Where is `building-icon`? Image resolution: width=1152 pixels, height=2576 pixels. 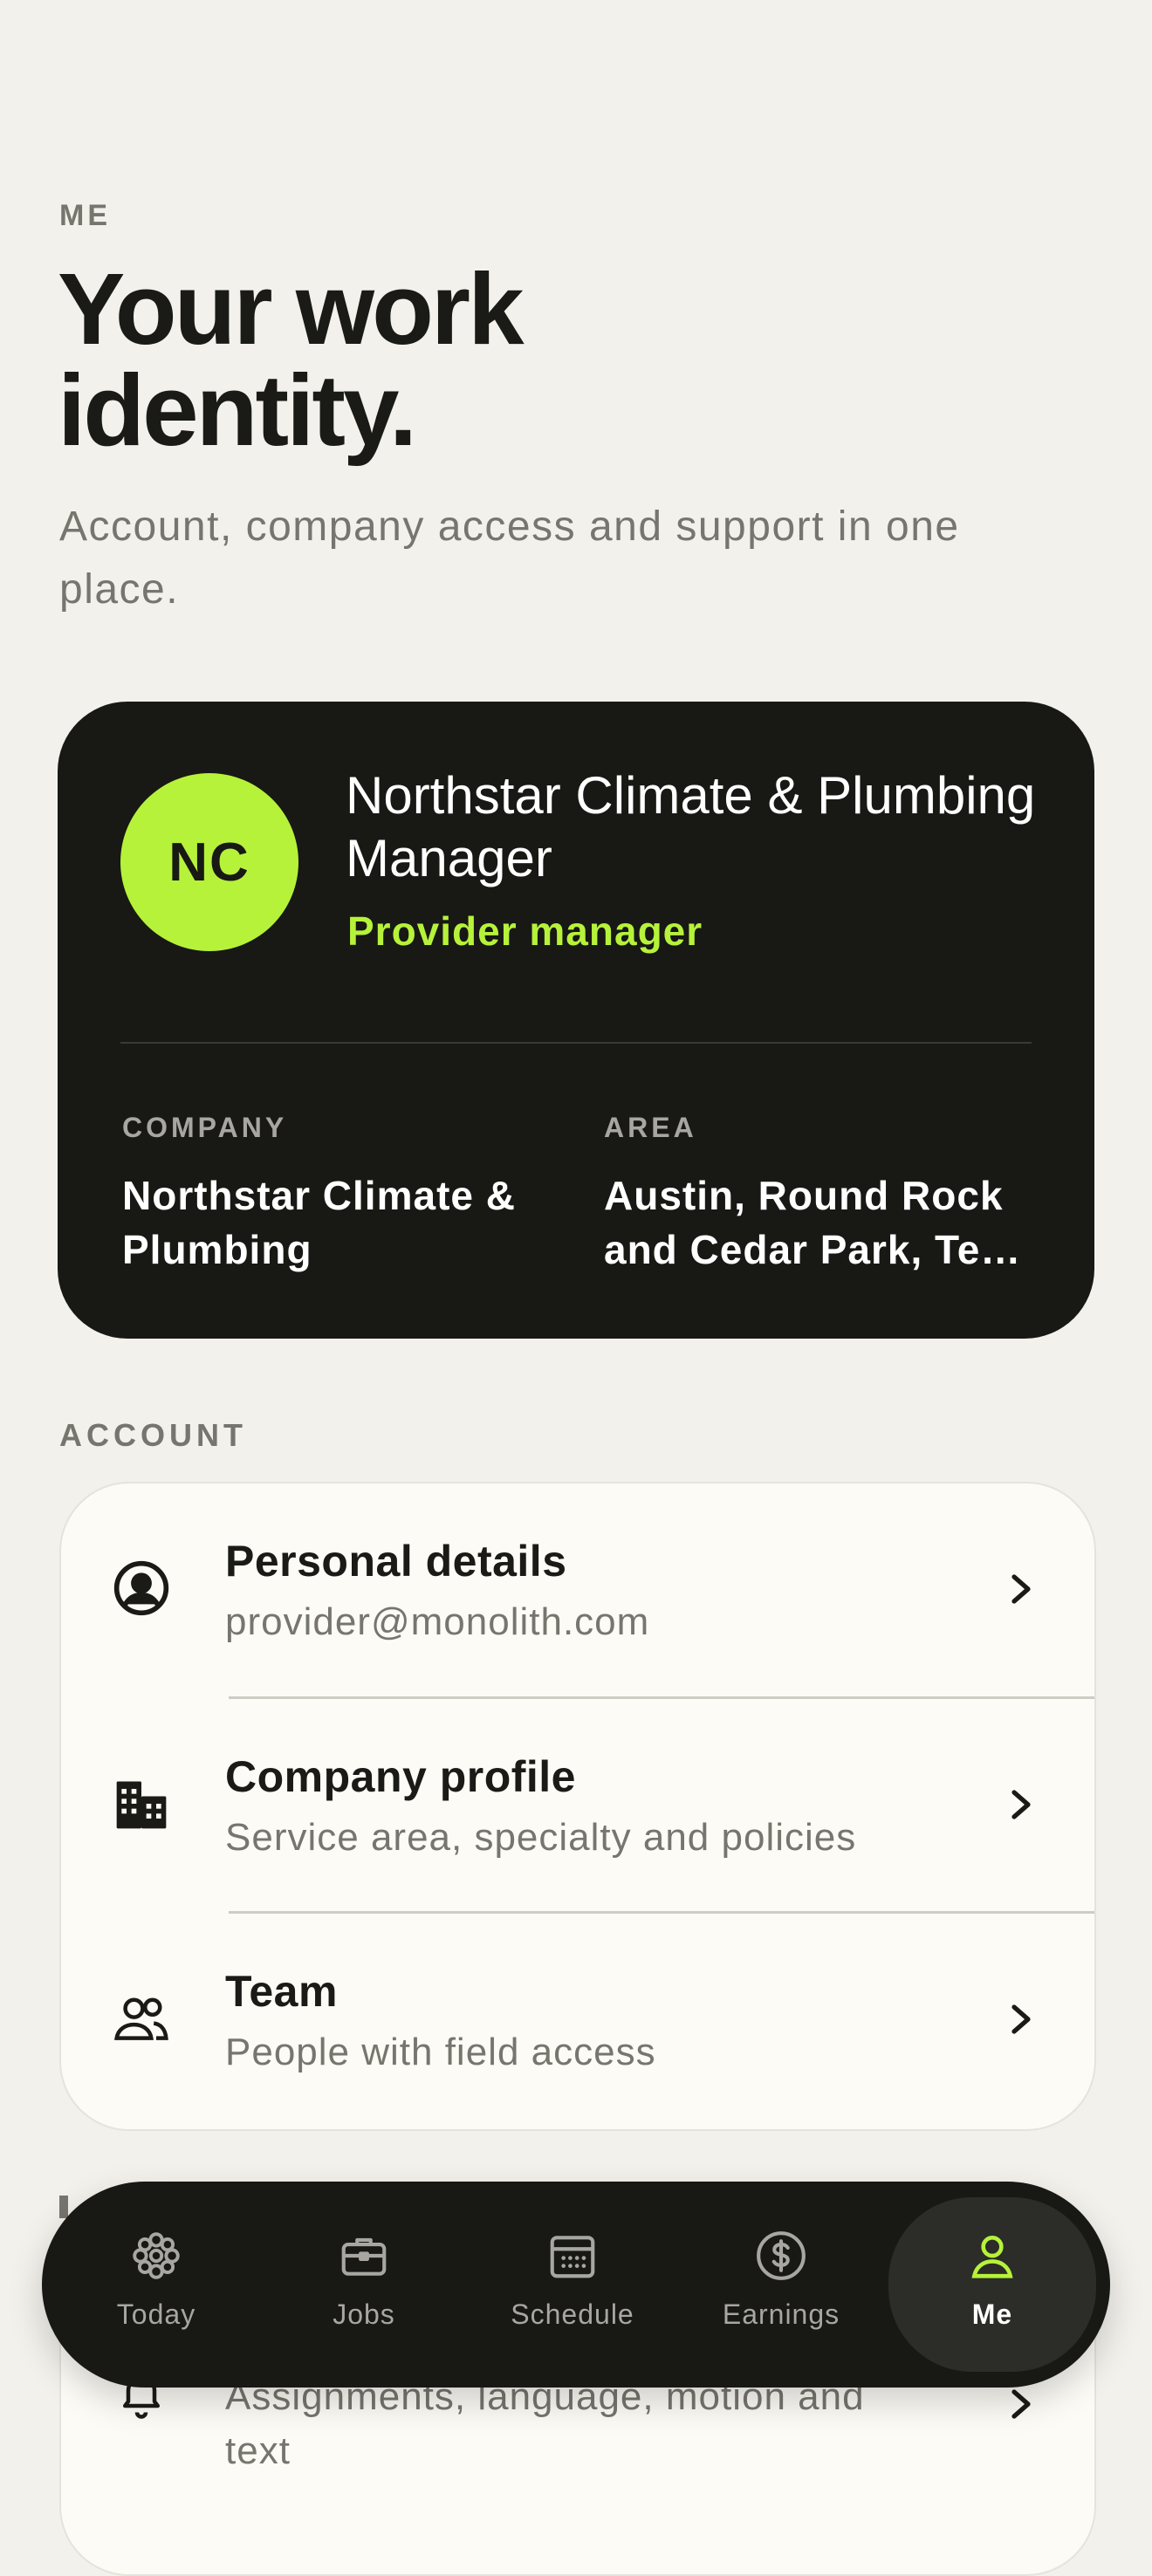
building-icon is located at coordinates (141, 1805).